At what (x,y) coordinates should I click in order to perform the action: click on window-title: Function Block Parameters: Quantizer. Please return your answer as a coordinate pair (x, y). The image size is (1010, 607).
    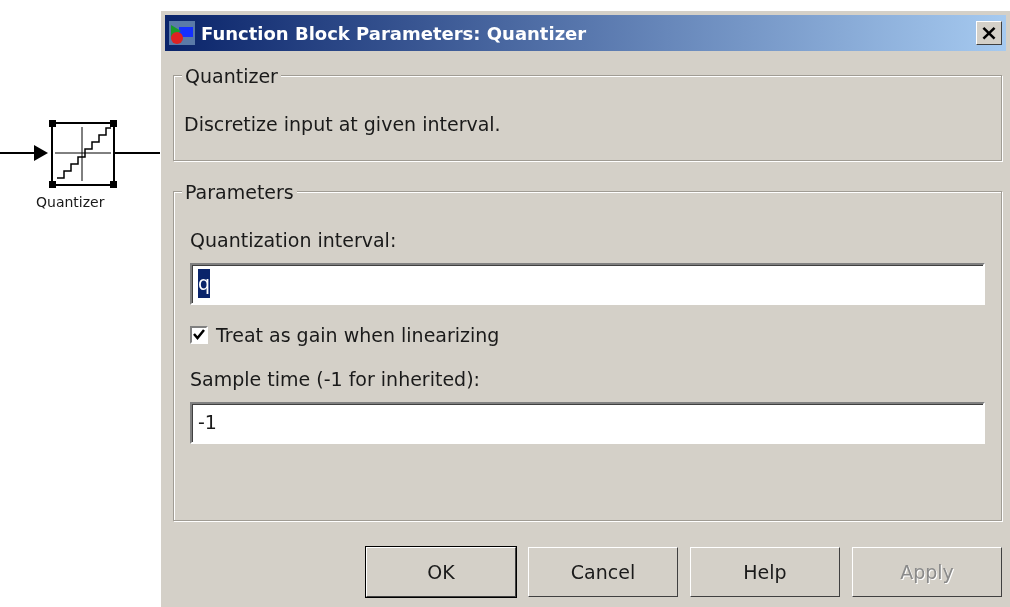
    Looking at the image, I should click on (394, 33).